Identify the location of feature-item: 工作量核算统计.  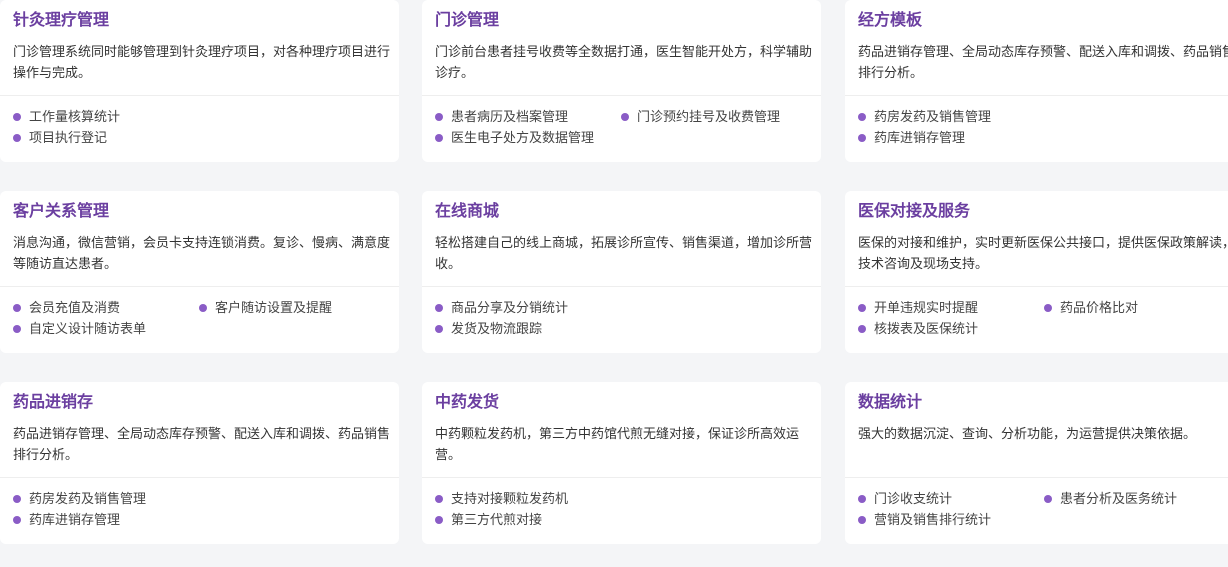
(106, 117).